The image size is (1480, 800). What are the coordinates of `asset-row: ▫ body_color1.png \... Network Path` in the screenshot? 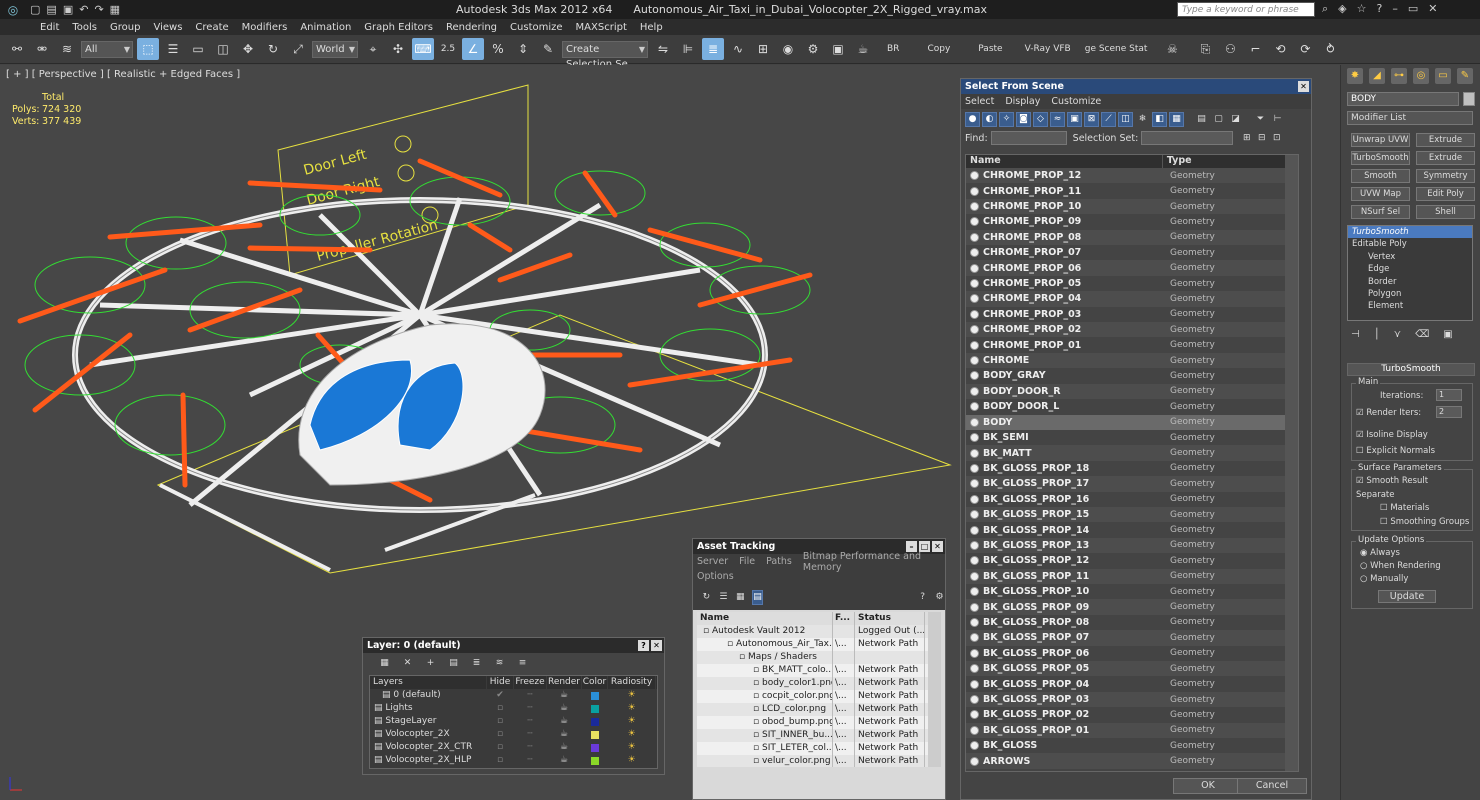 It's located at (819, 683).